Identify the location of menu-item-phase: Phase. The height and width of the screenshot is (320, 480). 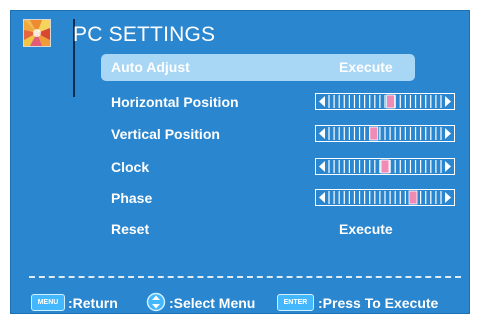
(240, 199).